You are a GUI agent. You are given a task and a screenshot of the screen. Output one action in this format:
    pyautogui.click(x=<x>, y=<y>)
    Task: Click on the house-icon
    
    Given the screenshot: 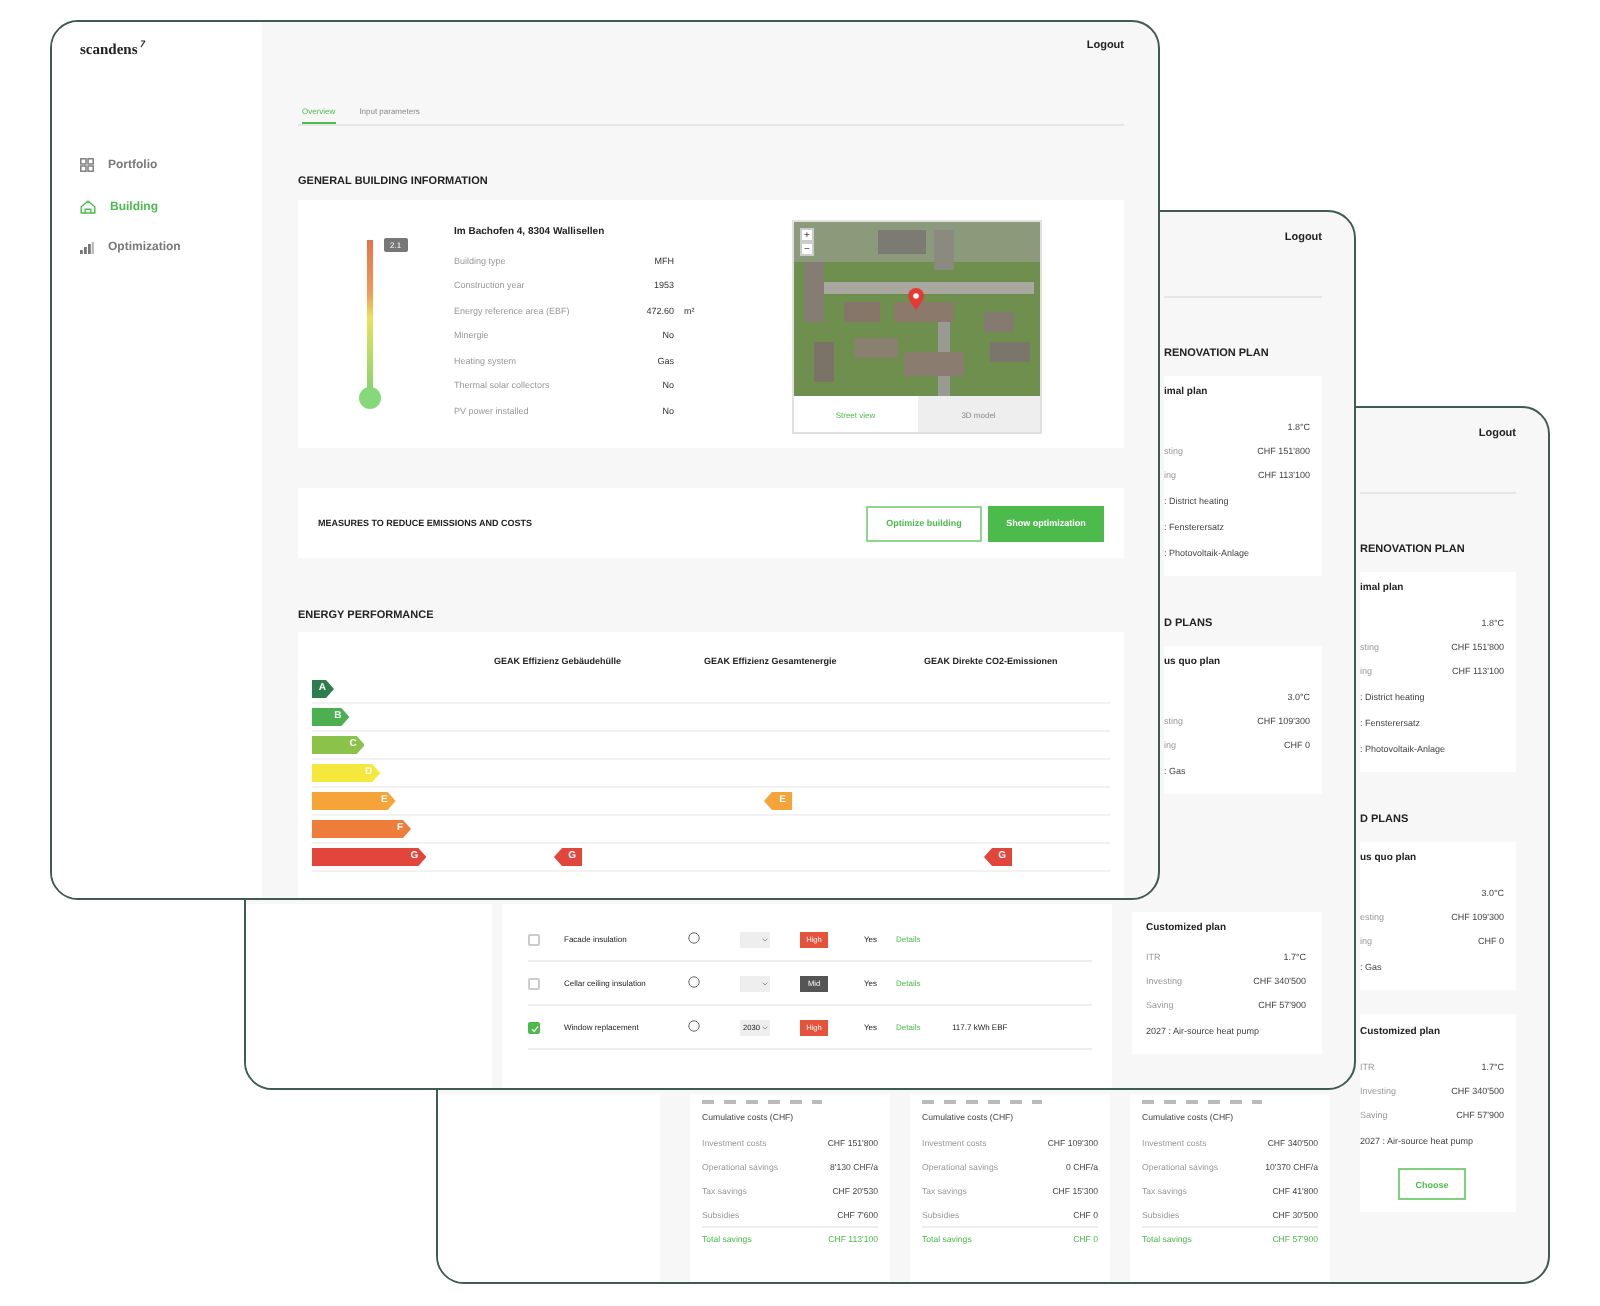 What is the action you would take?
    pyautogui.click(x=88, y=207)
    